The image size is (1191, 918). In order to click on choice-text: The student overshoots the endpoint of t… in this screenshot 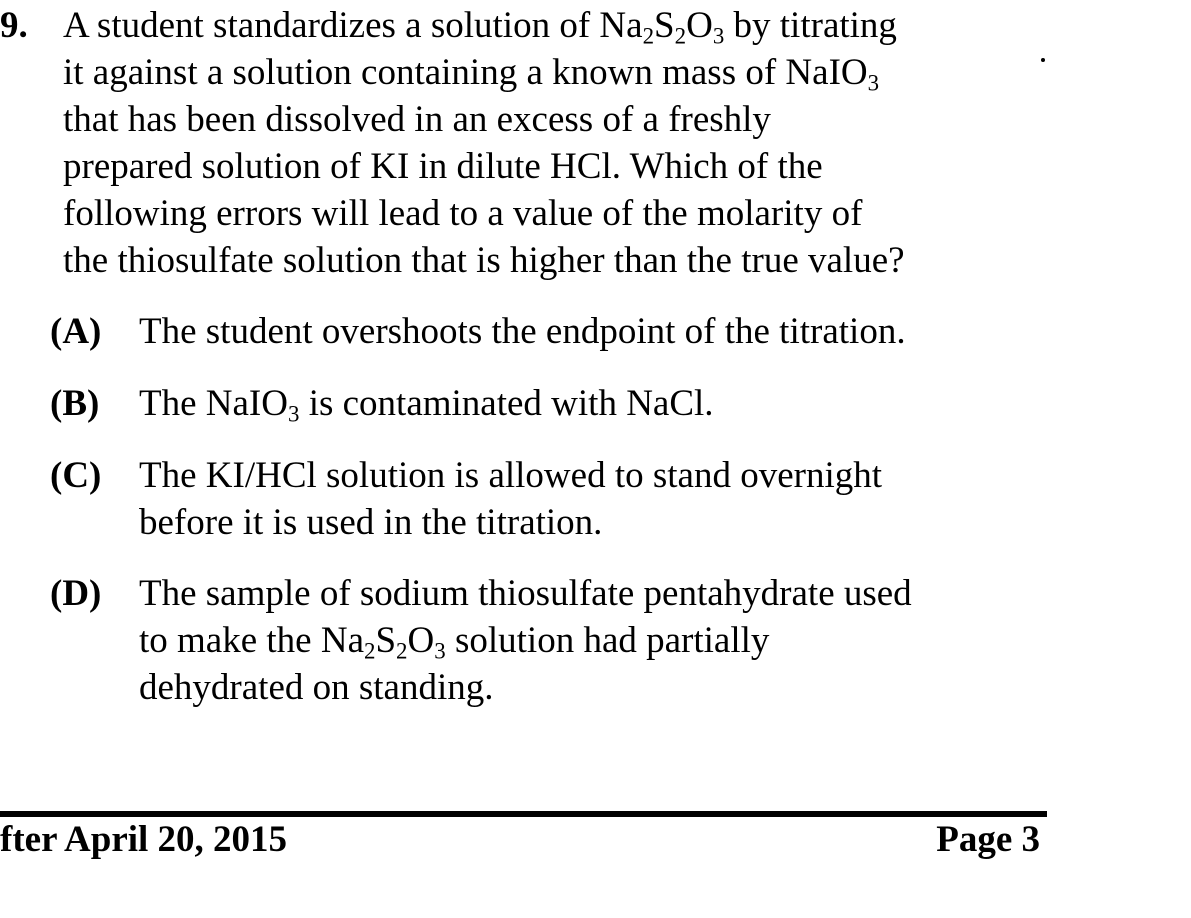, I will do `click(589, 331)`.